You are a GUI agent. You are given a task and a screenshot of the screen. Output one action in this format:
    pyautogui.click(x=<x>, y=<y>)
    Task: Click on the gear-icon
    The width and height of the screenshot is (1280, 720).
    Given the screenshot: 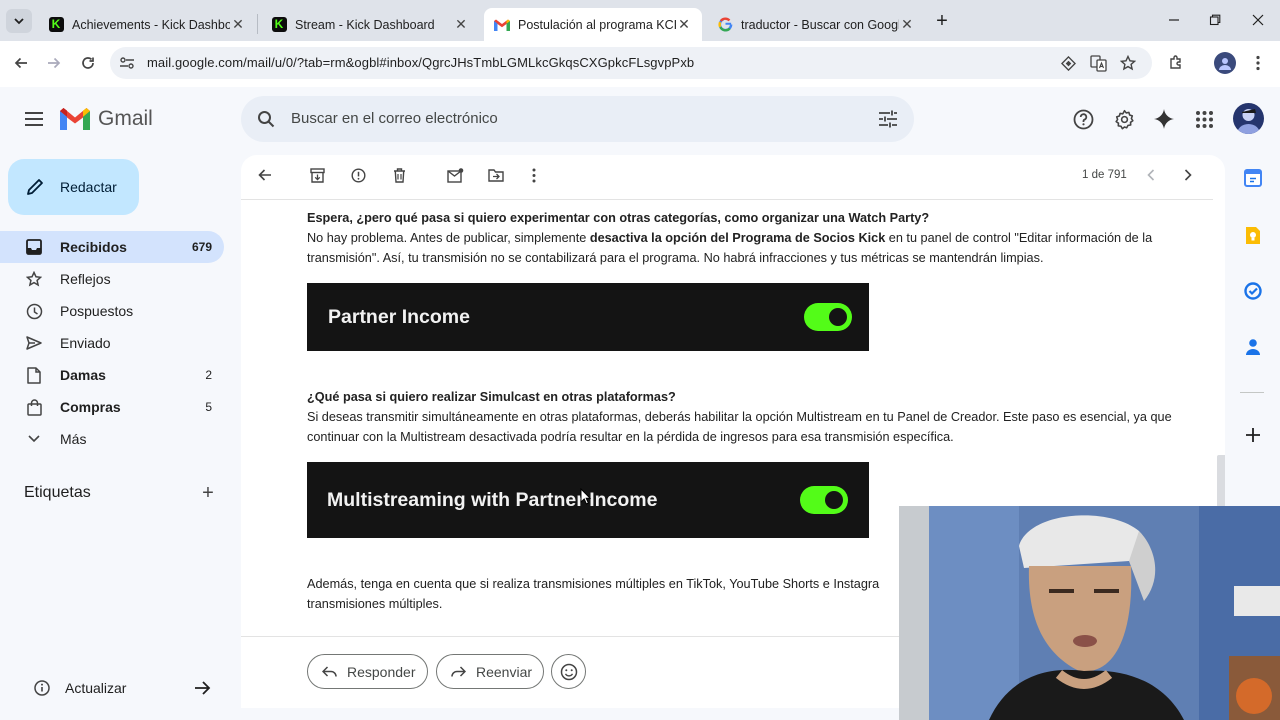 What is the action you would take?
    pyautogui.click(x=1124, y=119)
    